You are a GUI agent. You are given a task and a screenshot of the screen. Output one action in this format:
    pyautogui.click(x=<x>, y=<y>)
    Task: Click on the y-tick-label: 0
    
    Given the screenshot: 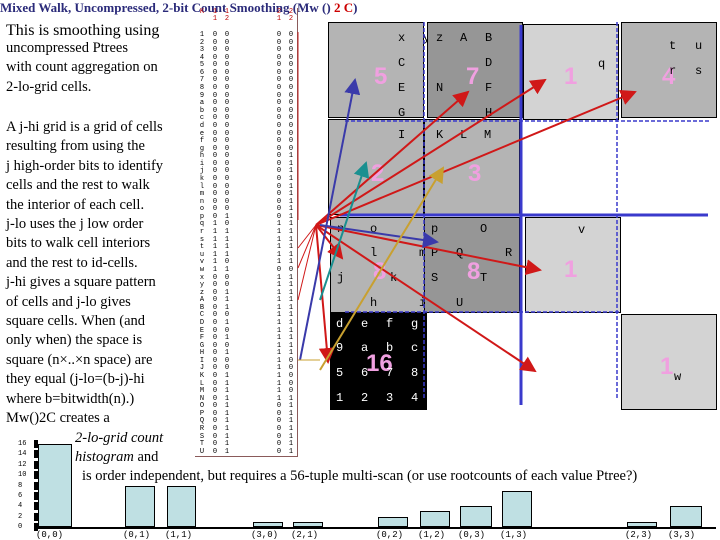 What is the action you would take?
    pyautogui.click(x=20, y=527)
    